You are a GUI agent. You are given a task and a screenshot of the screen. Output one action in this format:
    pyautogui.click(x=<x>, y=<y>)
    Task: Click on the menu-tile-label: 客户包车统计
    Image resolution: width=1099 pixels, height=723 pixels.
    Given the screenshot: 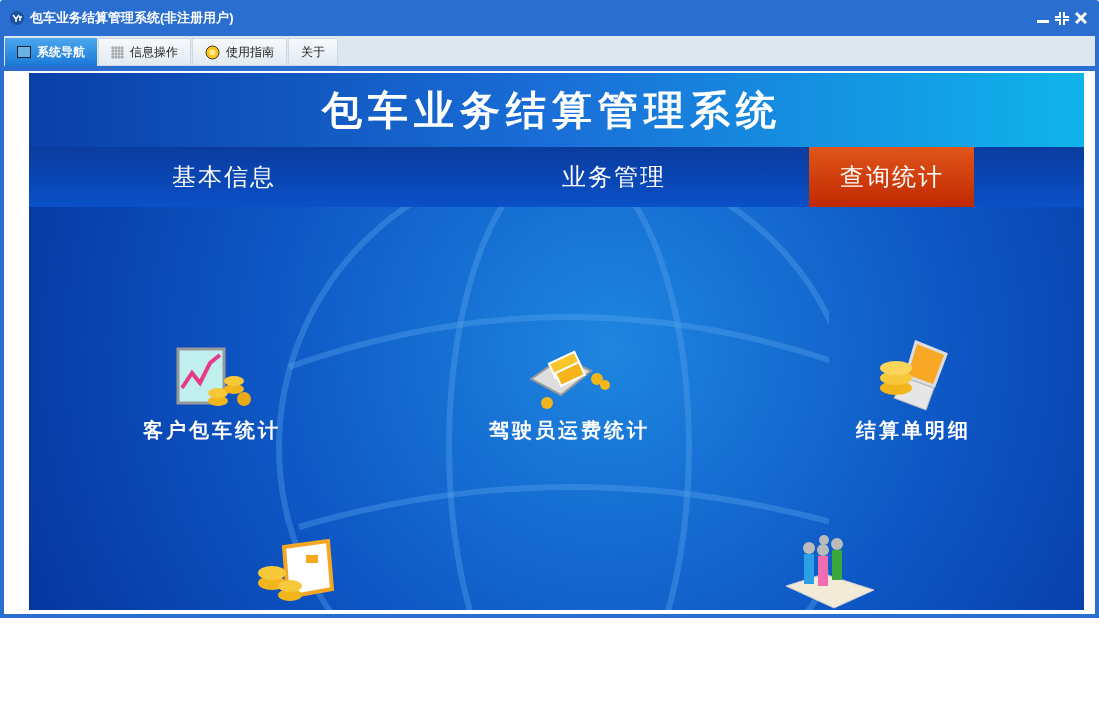 What is the action you would take?
    pyautogui.click(x=212, y=430)
    